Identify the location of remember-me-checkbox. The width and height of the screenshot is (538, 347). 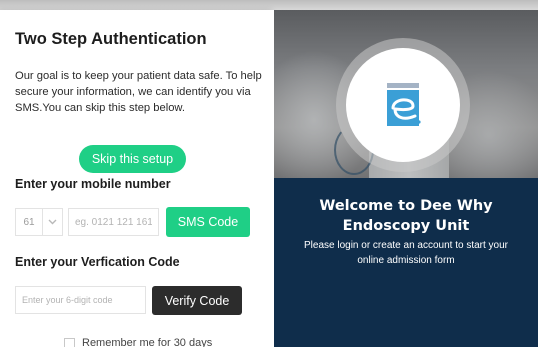
(69, 342).